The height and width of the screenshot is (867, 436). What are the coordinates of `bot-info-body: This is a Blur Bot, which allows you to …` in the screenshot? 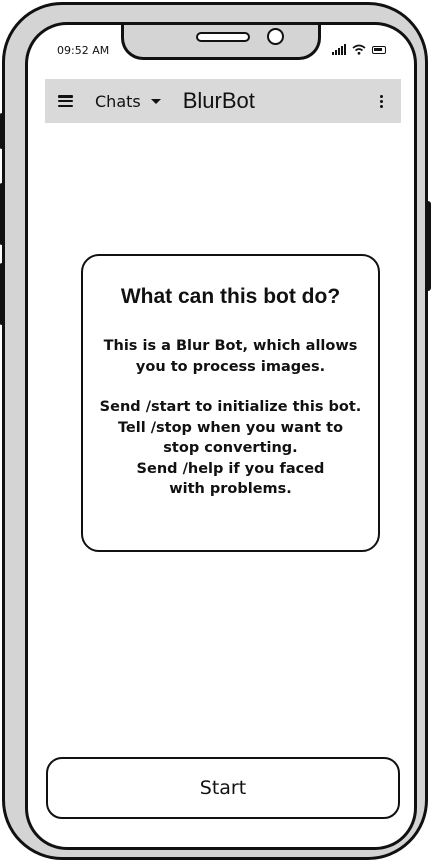 It's located at (230, 418).